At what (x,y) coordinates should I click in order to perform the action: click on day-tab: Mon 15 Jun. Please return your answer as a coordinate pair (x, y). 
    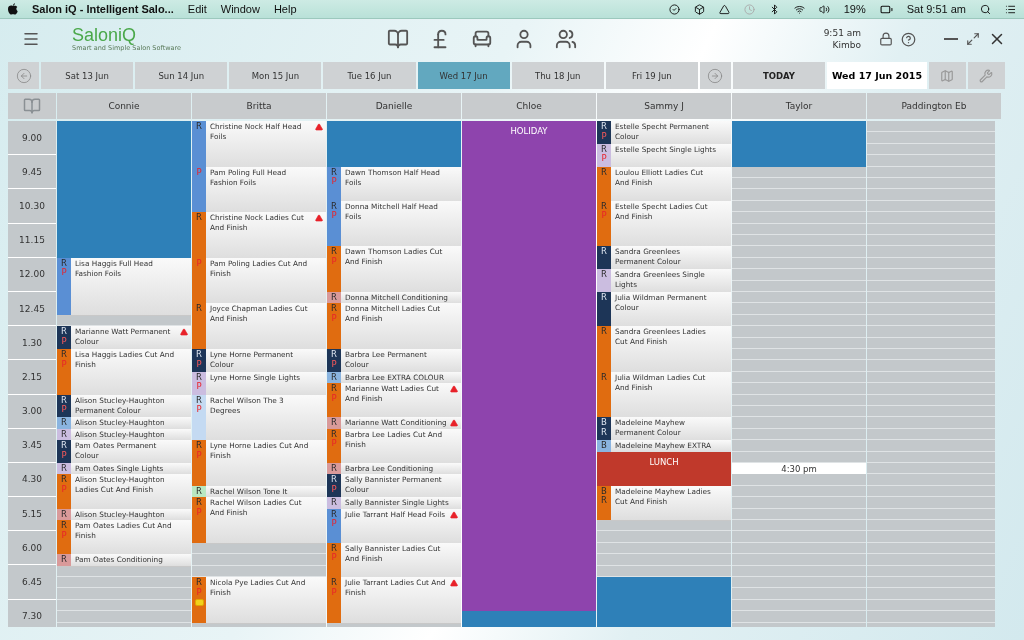
    Looking at the image, I should click on (275, 75).